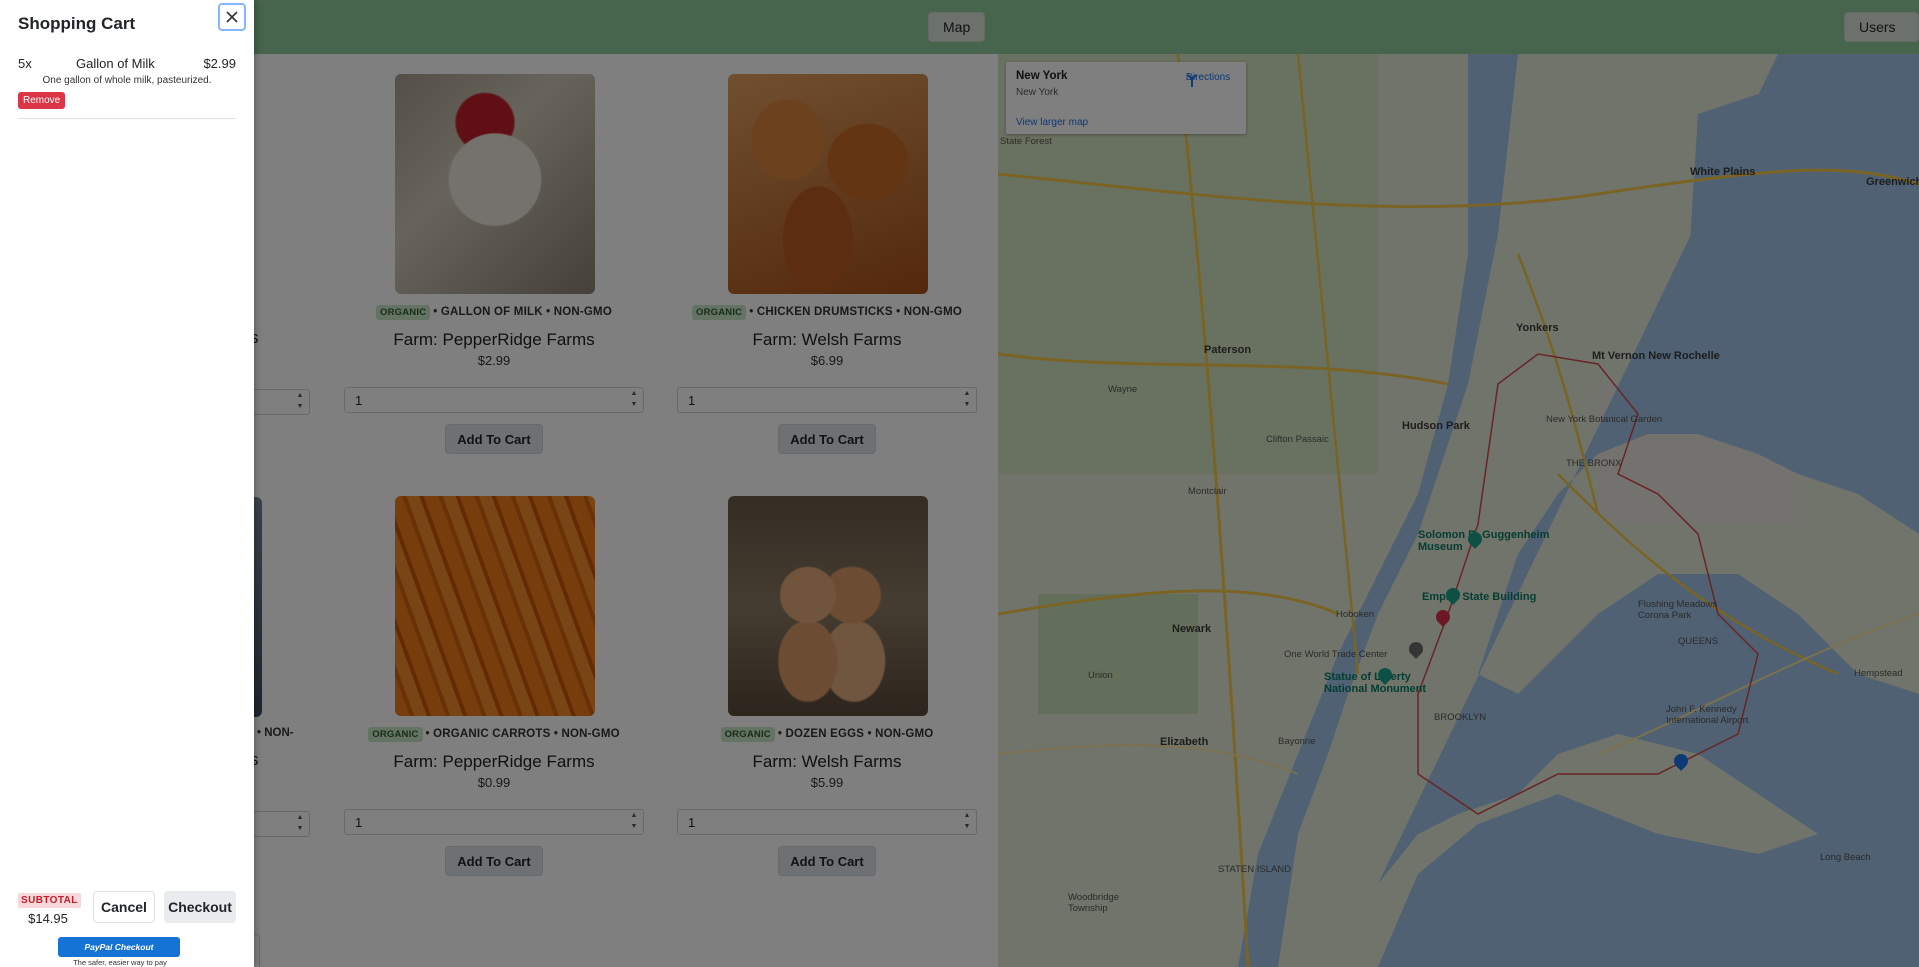 The width and height of the screenshot is (1919, 967). I want to click on paypal-tagline: The safer, easier way to pay, so click(120, 962).